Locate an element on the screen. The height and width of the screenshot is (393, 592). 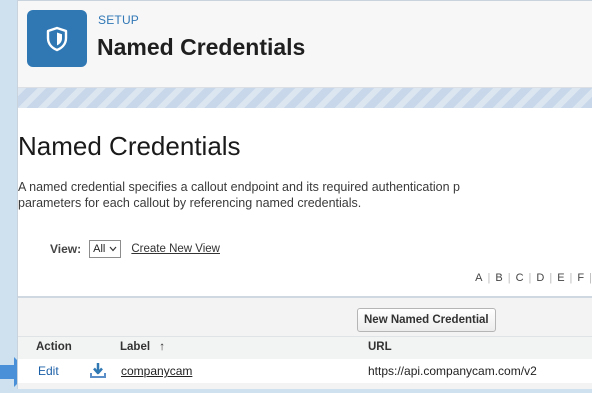
download-icon is located at coordinates (98, 371).